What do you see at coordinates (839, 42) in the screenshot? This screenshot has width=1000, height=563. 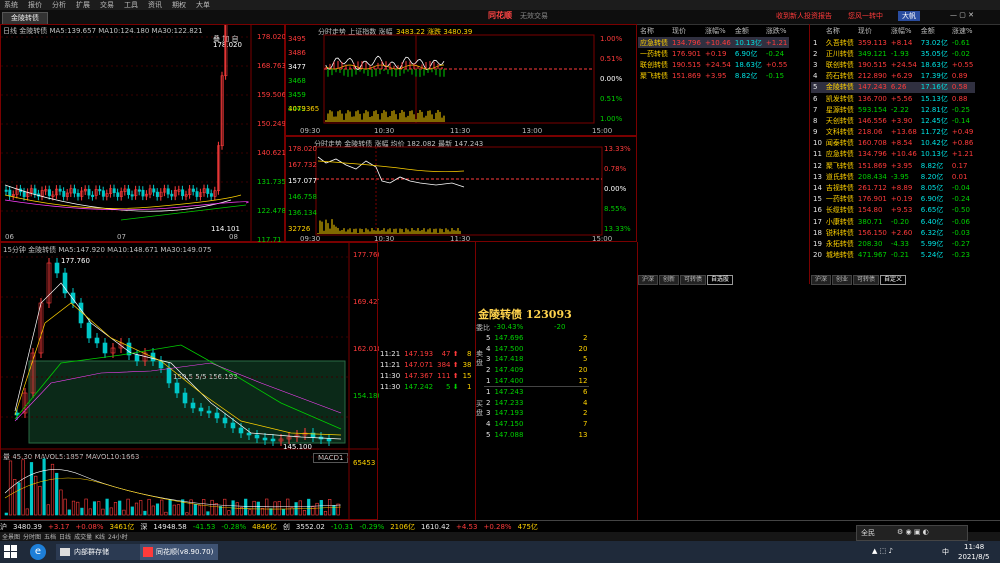 I see `cell: 久吾转债` at bounding box center [839, 42].